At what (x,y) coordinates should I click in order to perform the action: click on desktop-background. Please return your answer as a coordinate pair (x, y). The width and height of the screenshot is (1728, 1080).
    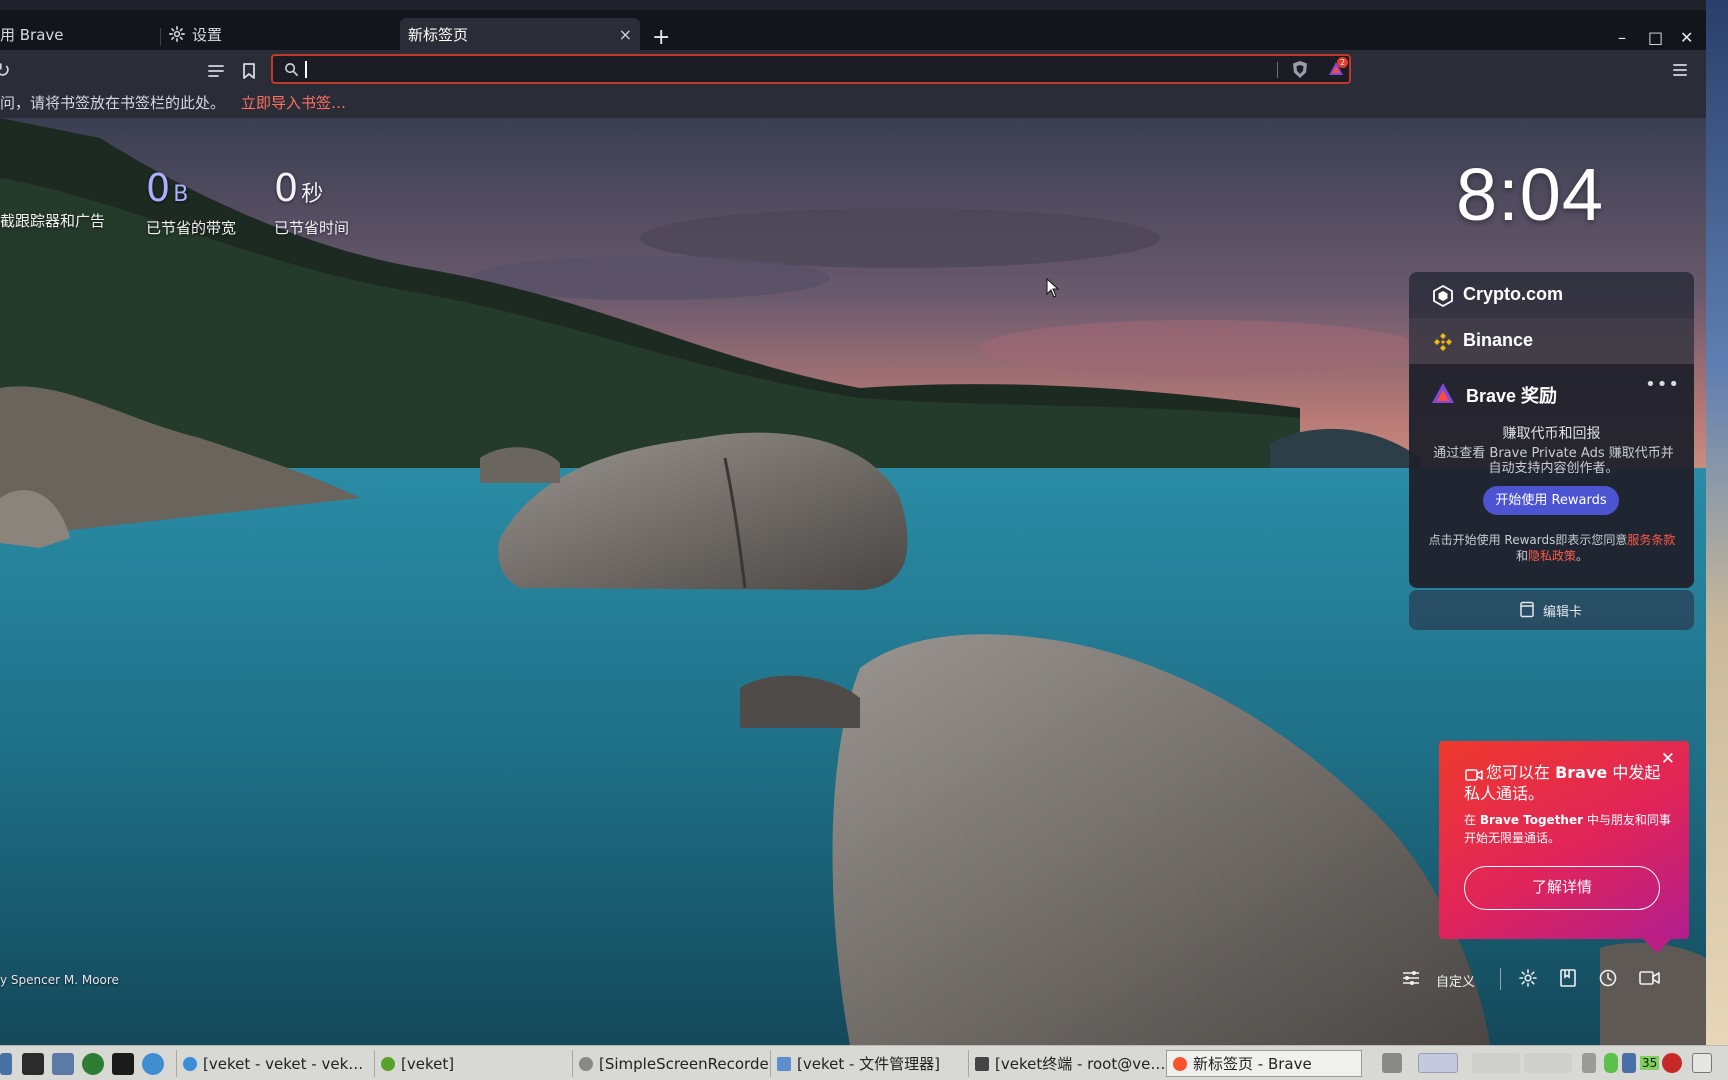
    Looking at the image, I should click on (1717, 522).